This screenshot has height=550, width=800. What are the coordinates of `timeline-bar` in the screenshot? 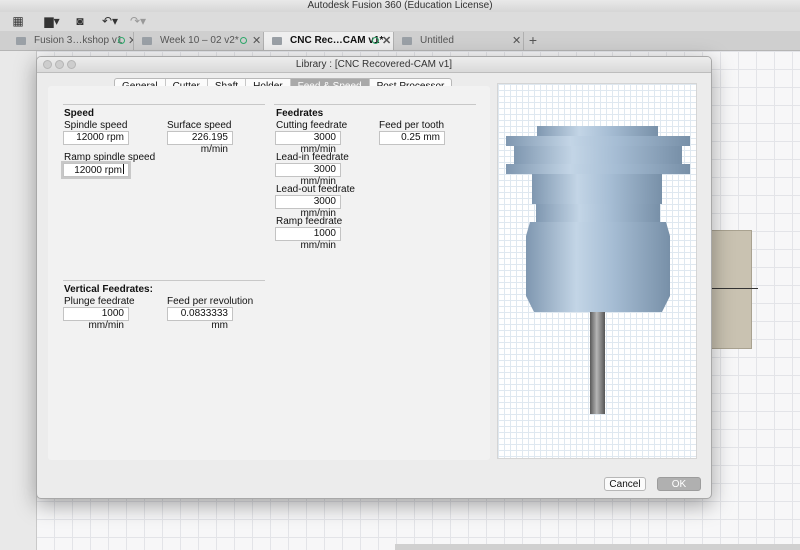 It's located at (597, 547).